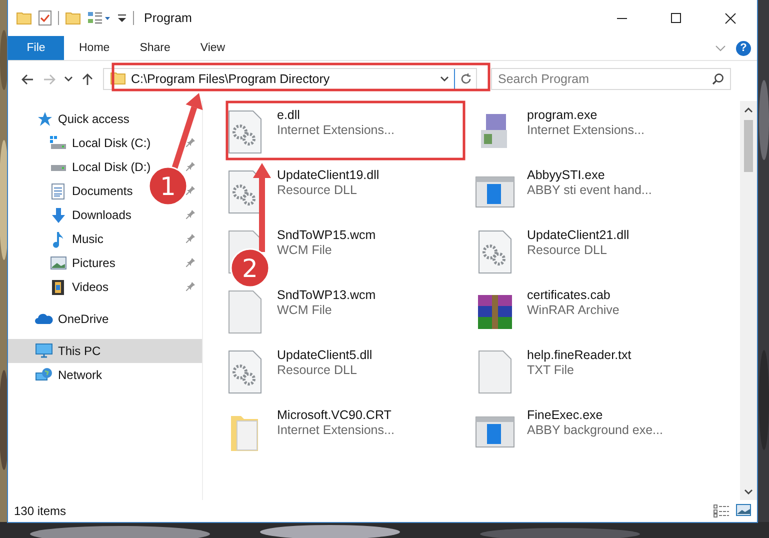 This screenshot has height=538, width=769. What do you see at coordinates (324, 355) in the screenshot?
I see `file-name: UpdateClient5.dll` at bounding box center [324, 355].